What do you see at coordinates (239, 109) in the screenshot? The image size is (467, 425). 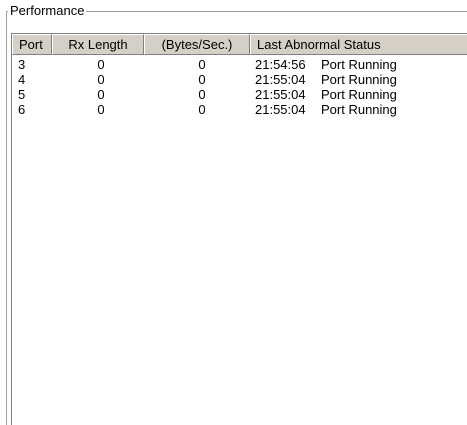 I see `table-row: 6 0 0 21:55:04 Port Running` at bounding box center [239, 109].